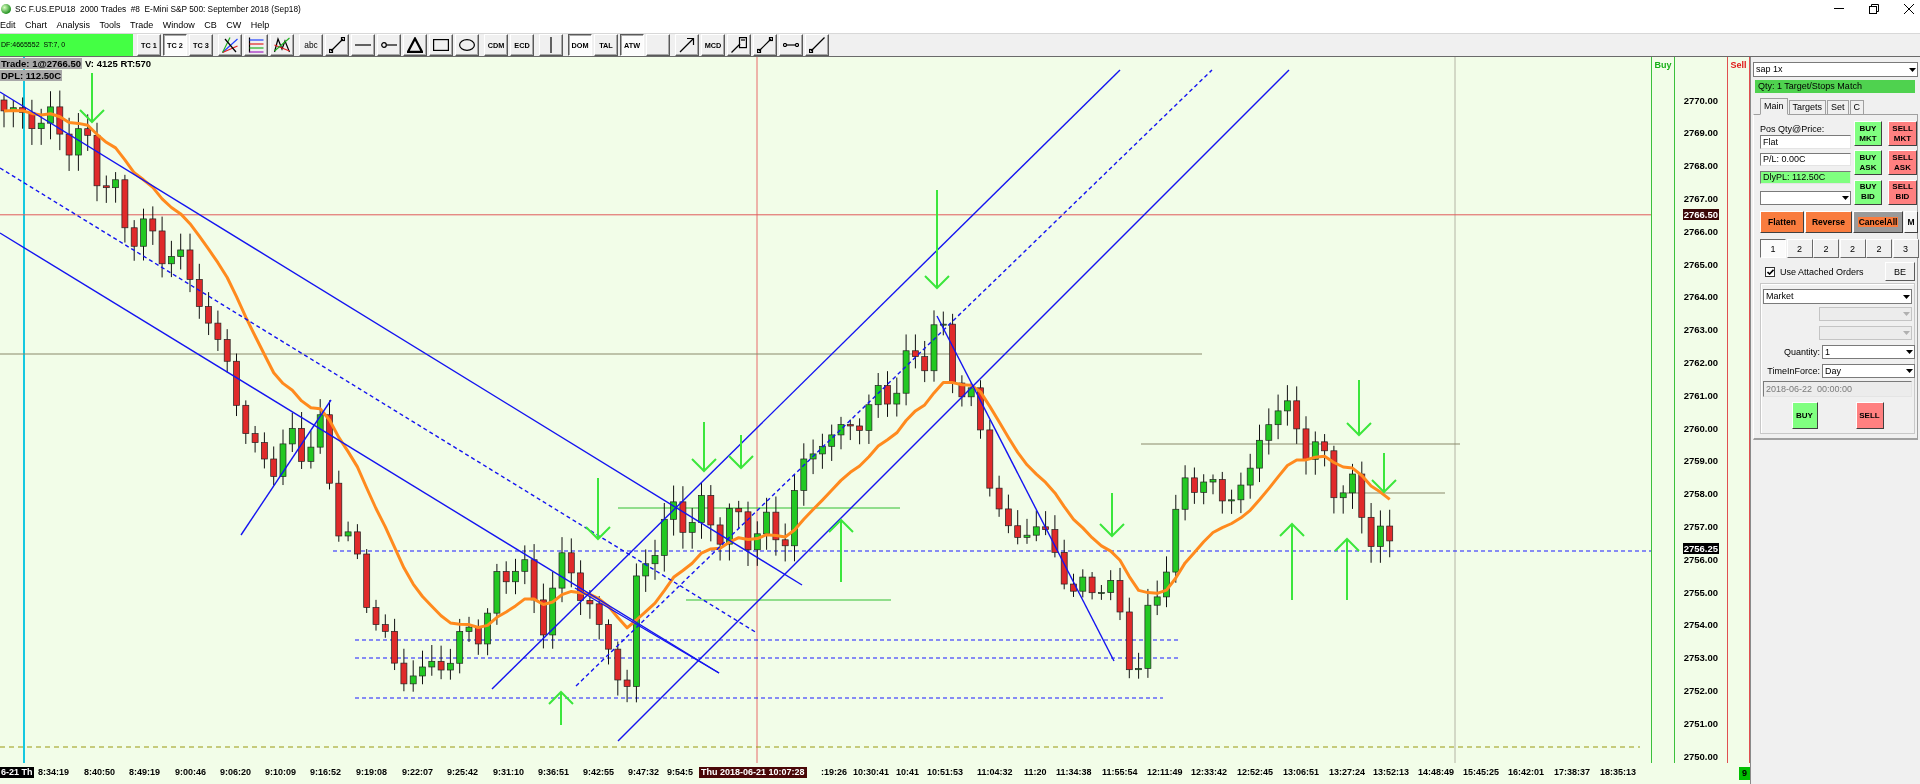 This screenshot has width=1920, height=784. Describe the element at coordinates (1869, 415) in the screenshot. I see `submit-button: SELL` at that location.